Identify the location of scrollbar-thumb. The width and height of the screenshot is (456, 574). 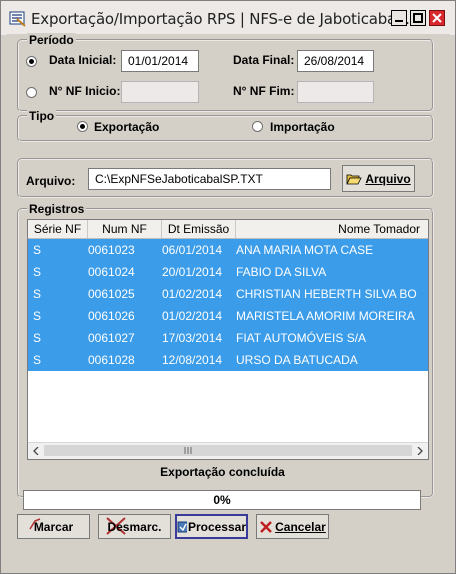
(228, 450).